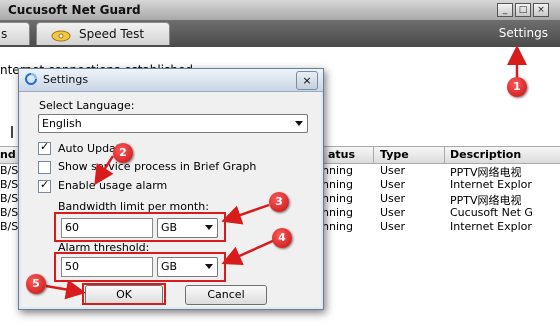 This screenshot has height=336, width=560. I want to click on annotation-badge-5: 5, so click(36, 284).